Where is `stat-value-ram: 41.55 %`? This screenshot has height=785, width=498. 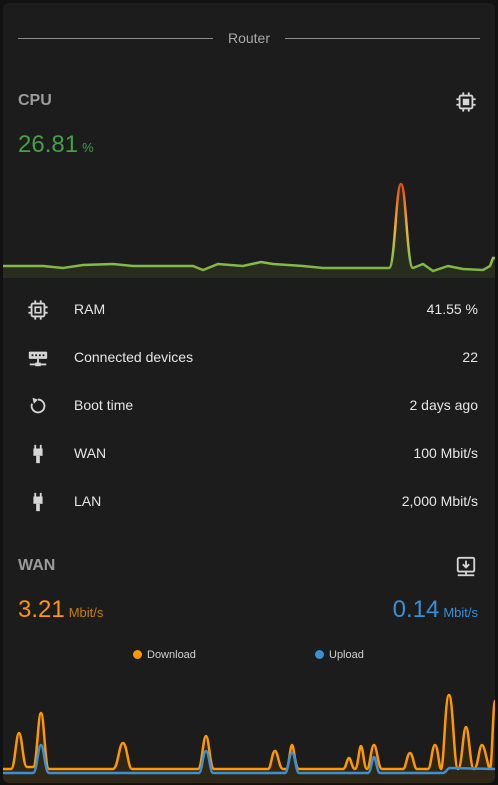 stat-value-ram: 41.55 % is located at coordinates (452, 309).